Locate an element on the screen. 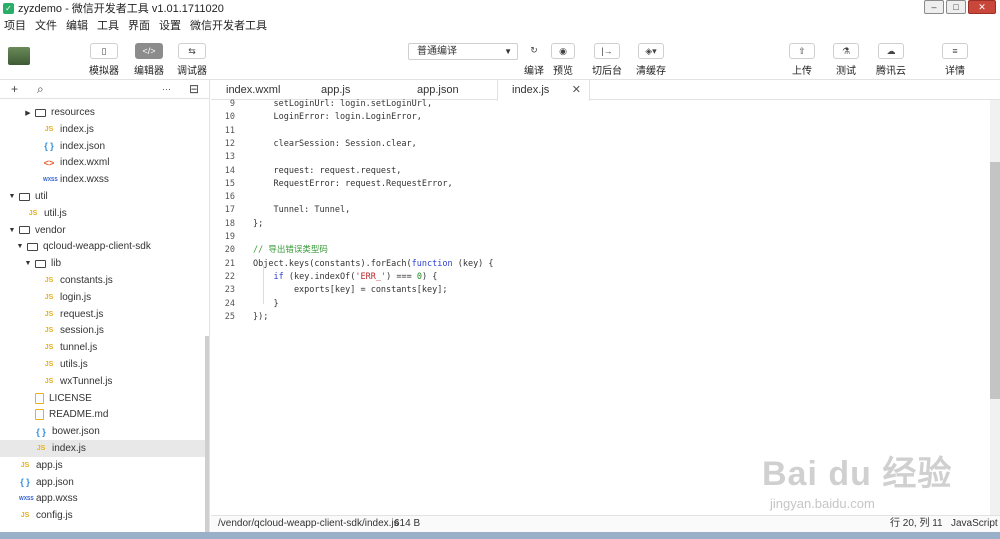 This screenshot has height=539, width=1000. menu-item: 项目 is located at coordinates (15, 25).